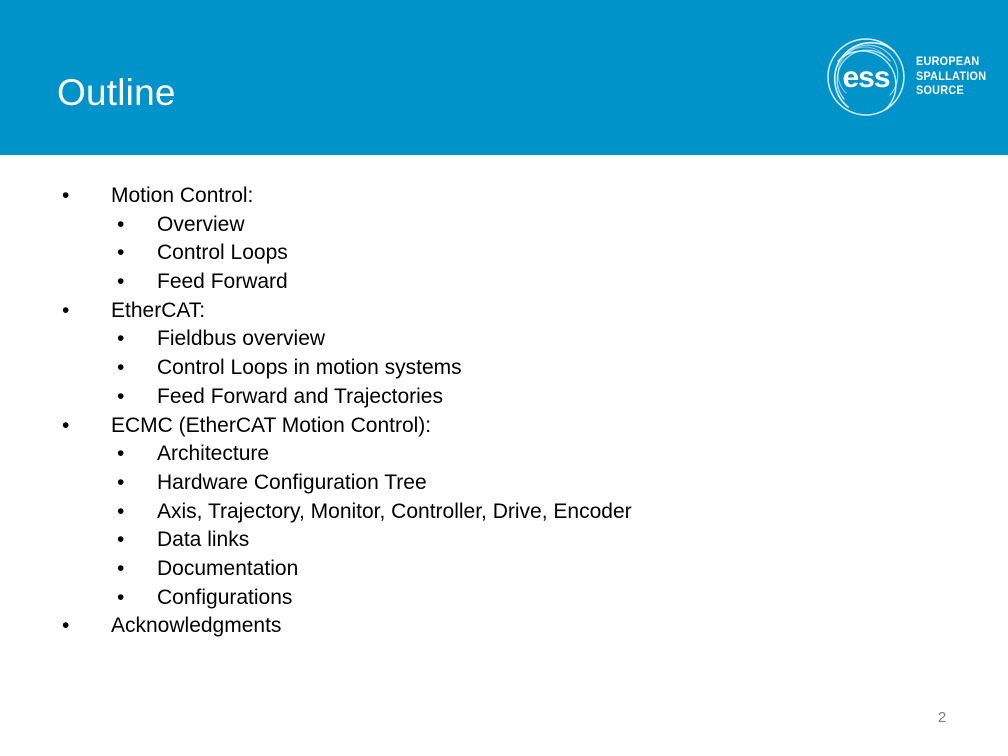 The image size is (1008, 756). I want to click on outline-item-level2: • Control Loops, so click(504, 253).